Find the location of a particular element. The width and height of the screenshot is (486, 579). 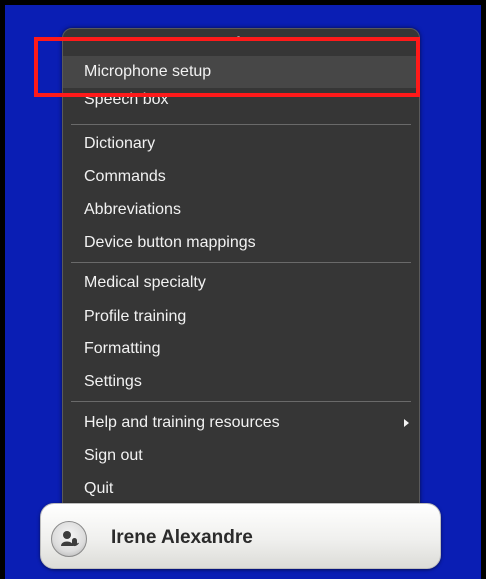

menu-item-label: Help and training resources is located at coordinates (182, 422).